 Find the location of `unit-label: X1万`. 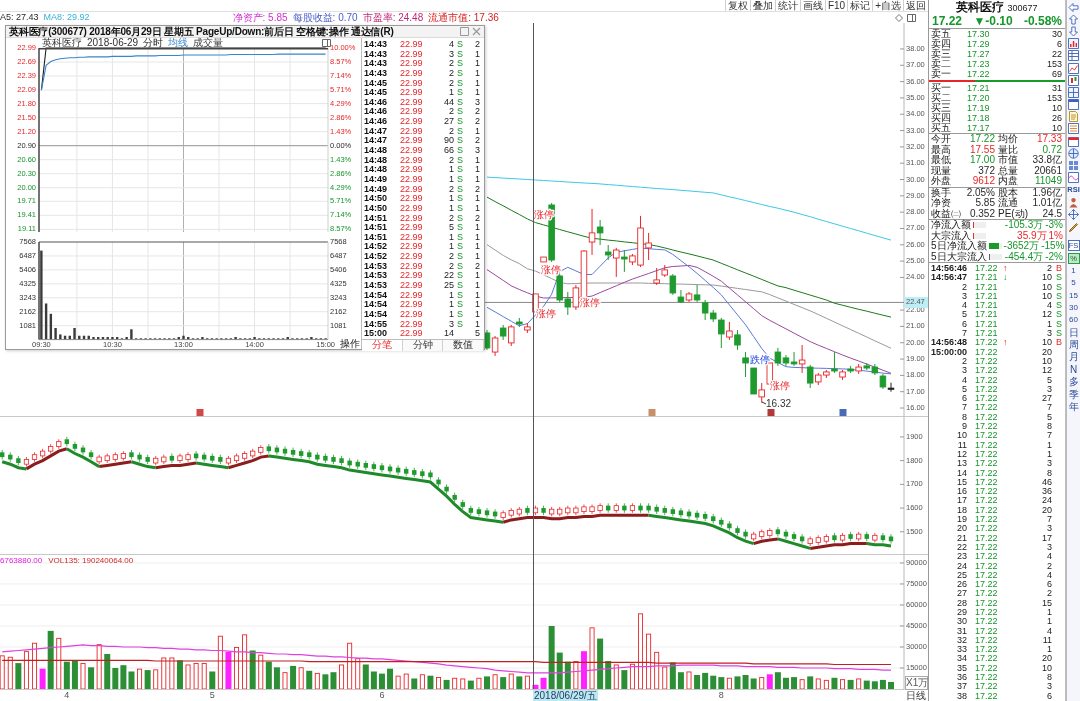

unit-label: X1万 is located at coordinates (916, 683).